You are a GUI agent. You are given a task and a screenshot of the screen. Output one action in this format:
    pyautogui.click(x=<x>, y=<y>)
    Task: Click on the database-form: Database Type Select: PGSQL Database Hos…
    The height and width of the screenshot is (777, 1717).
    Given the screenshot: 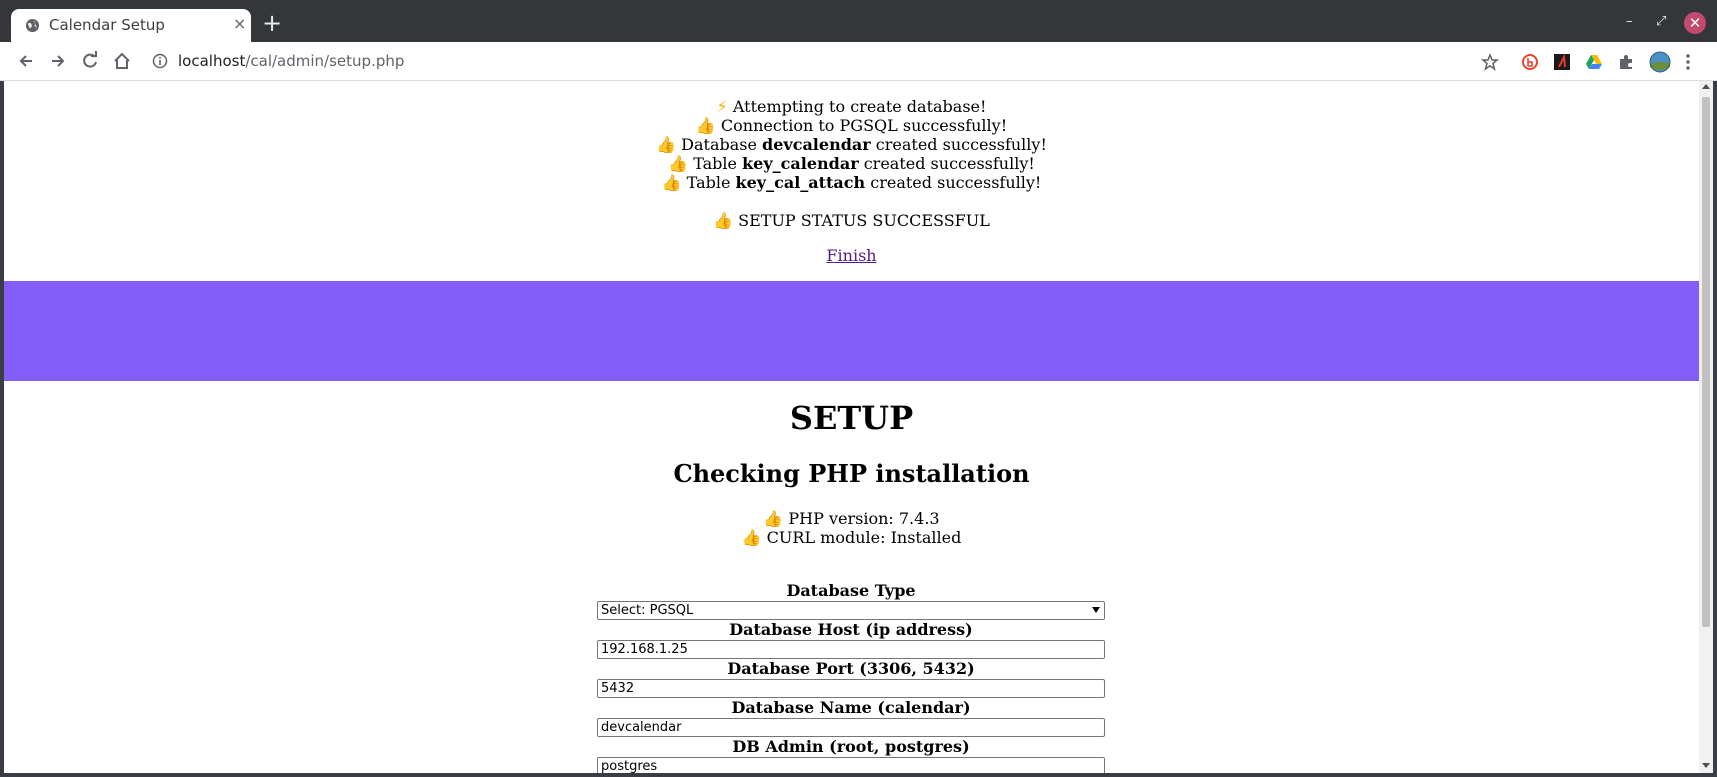 What is the action you would take?
    pyautogui.click(x=851, y=677)
    